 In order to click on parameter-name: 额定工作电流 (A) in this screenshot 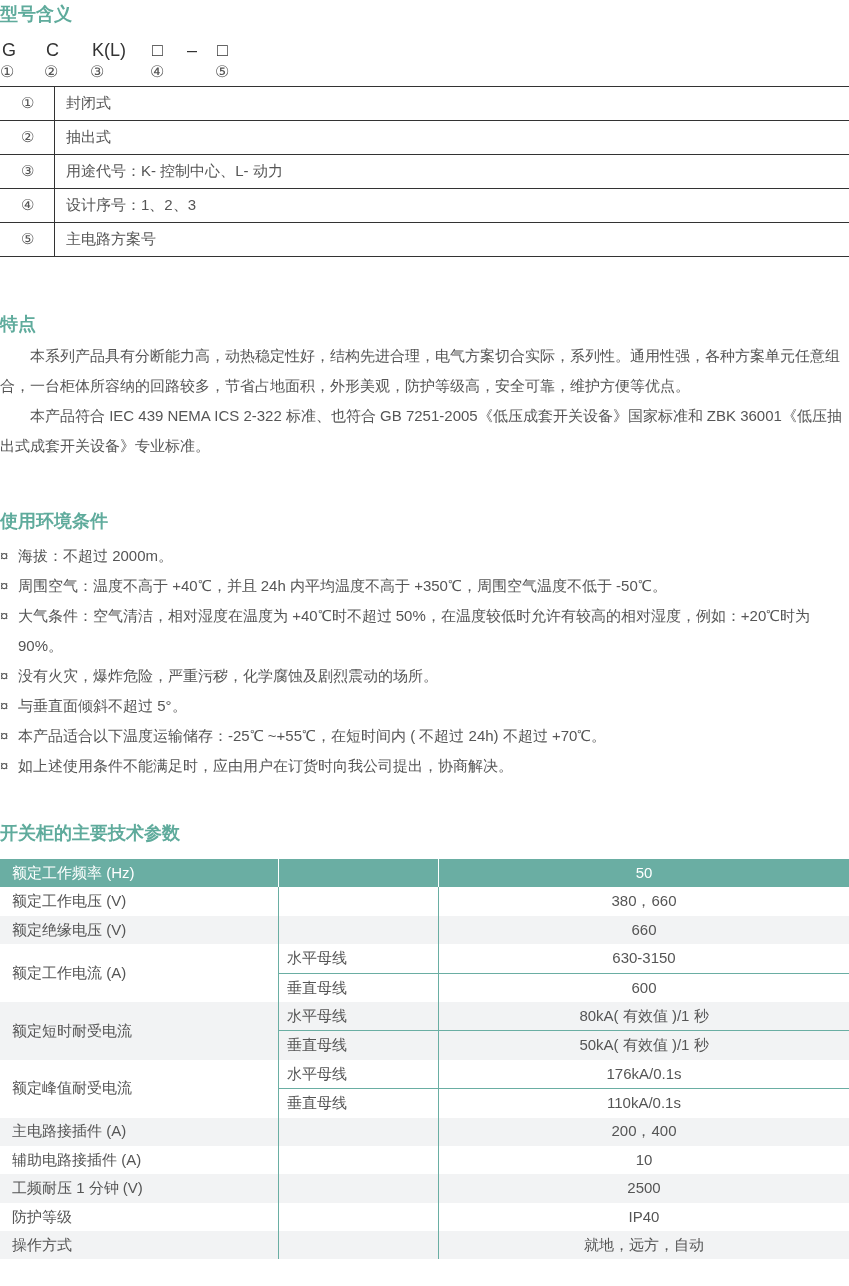, I will do `click(69, 972)`.